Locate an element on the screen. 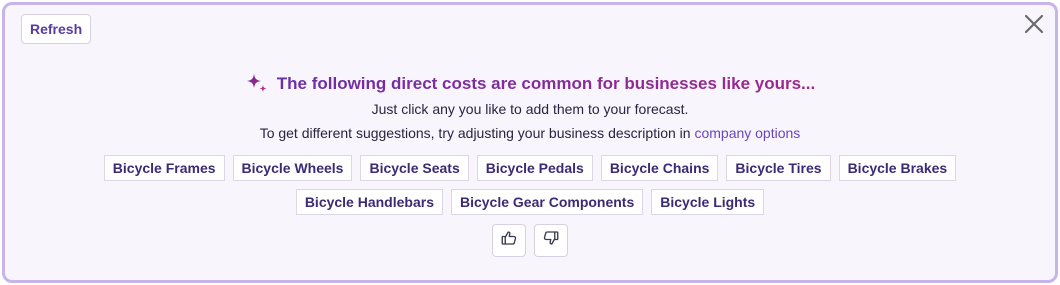  thumbs-down-button is located at coordinates (551, 240).